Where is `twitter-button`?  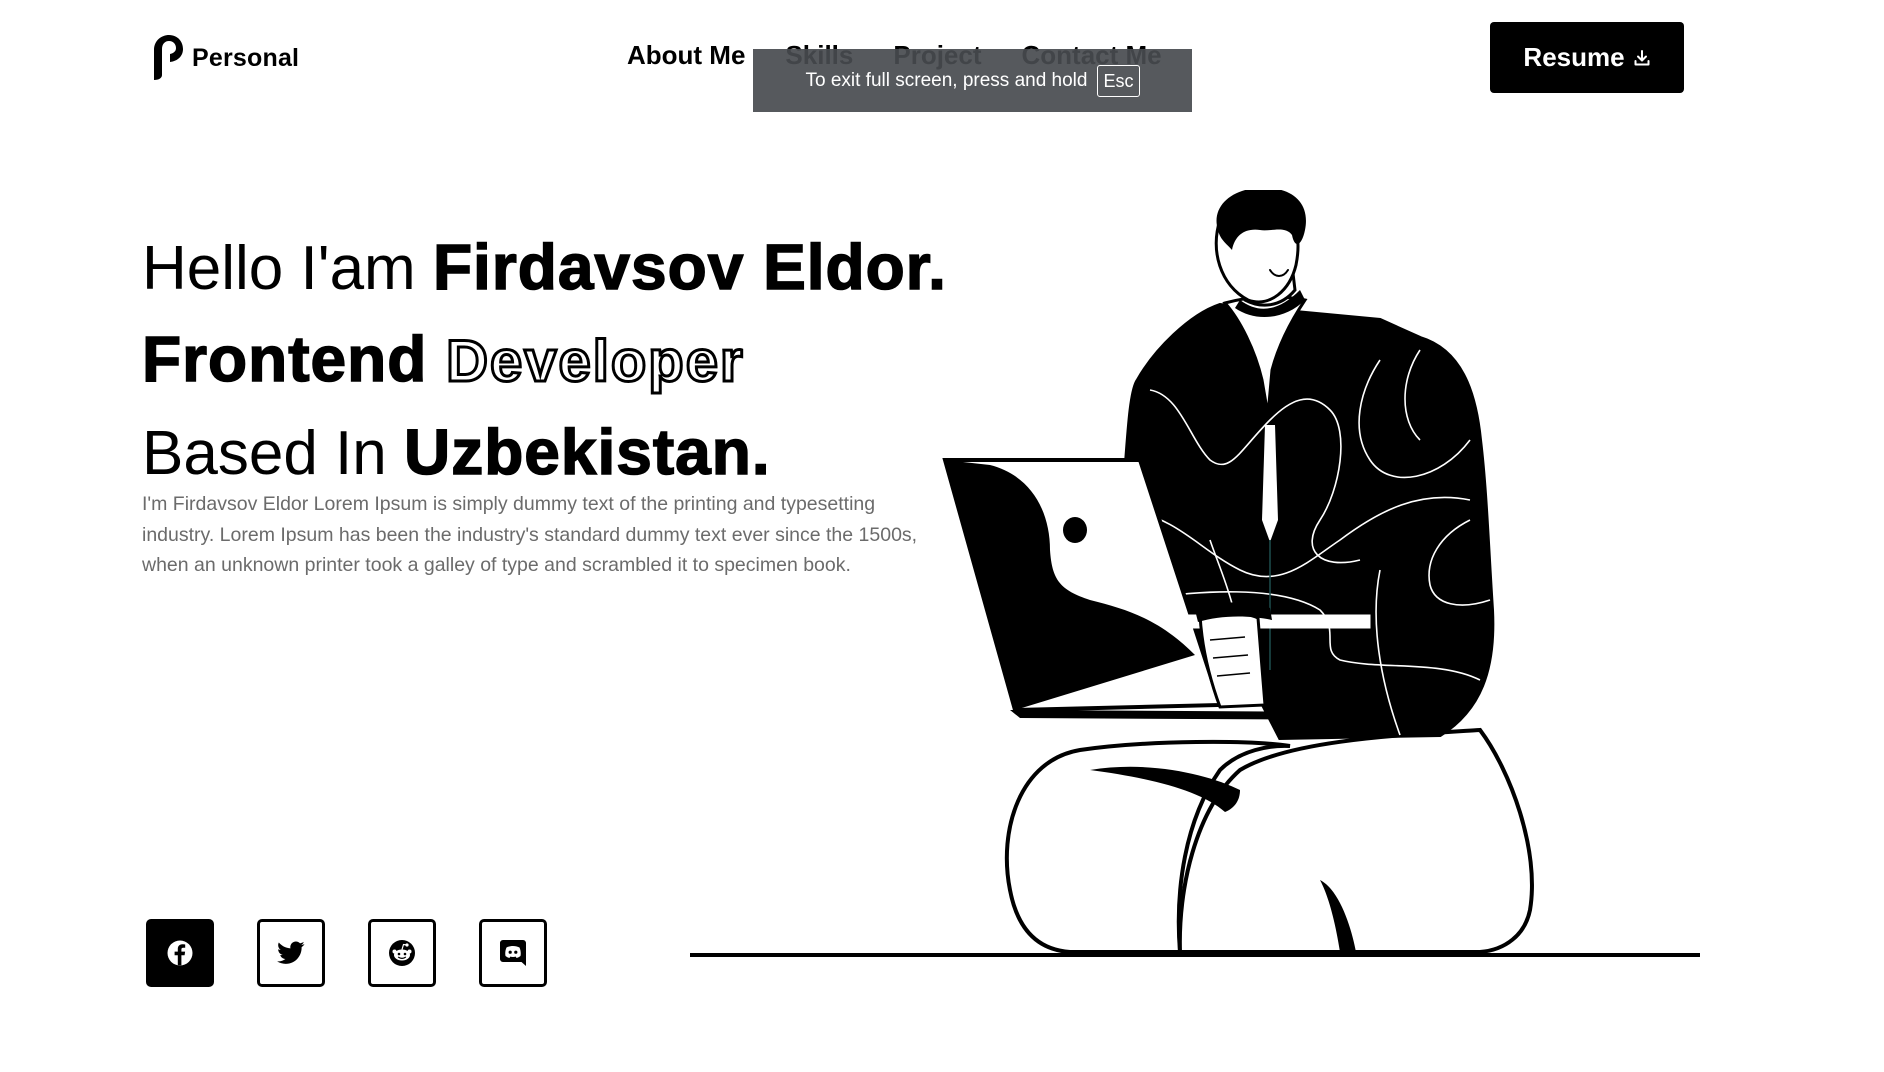 twitter-button is located at coordinates (291, 953).